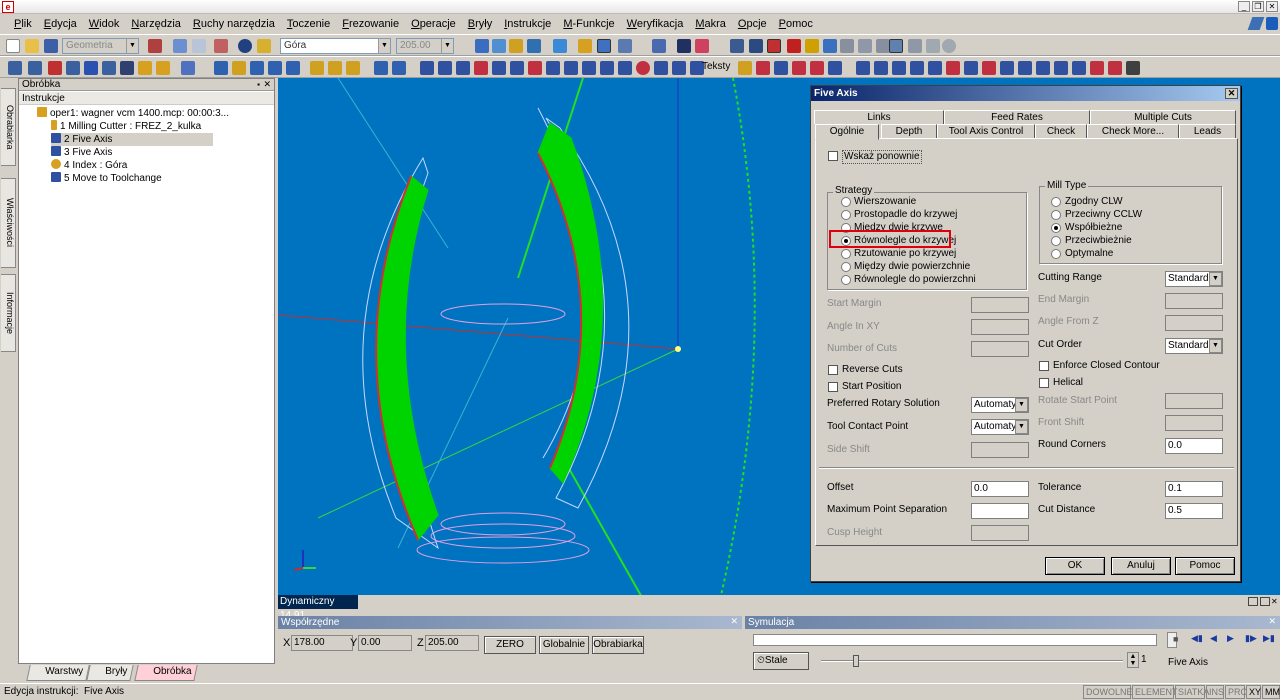  Describe the element at coordinates (499, 68) in the screenshot. I see `flowline-icon` at that location.